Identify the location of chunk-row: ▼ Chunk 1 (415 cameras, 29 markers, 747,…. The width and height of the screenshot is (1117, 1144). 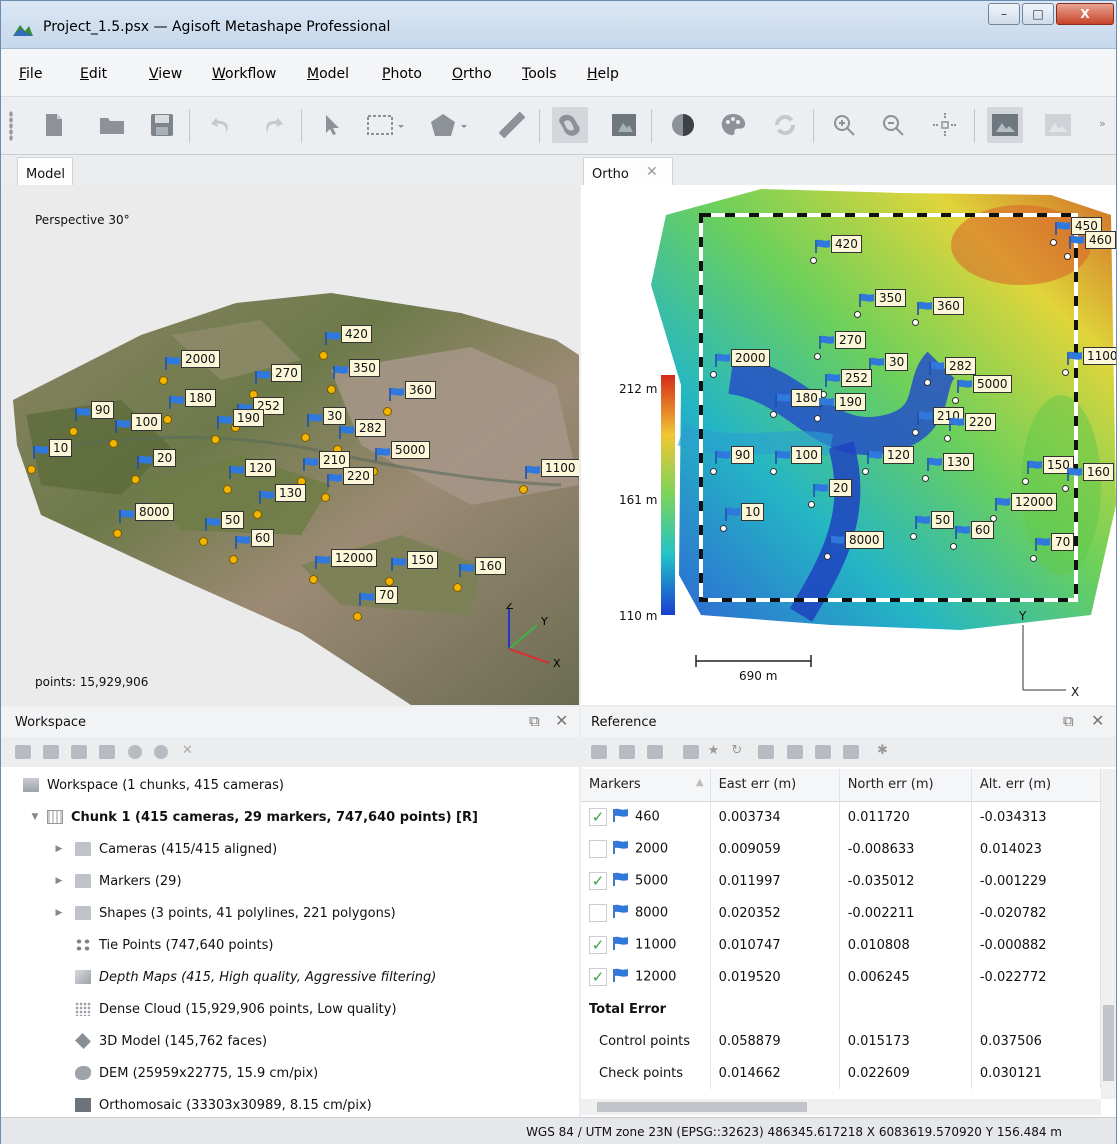
(290, 817).